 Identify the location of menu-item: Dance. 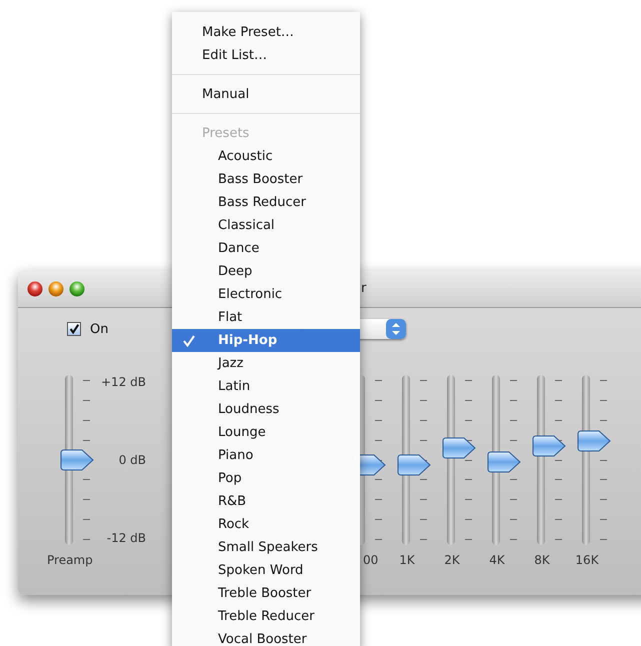
(266, 248).